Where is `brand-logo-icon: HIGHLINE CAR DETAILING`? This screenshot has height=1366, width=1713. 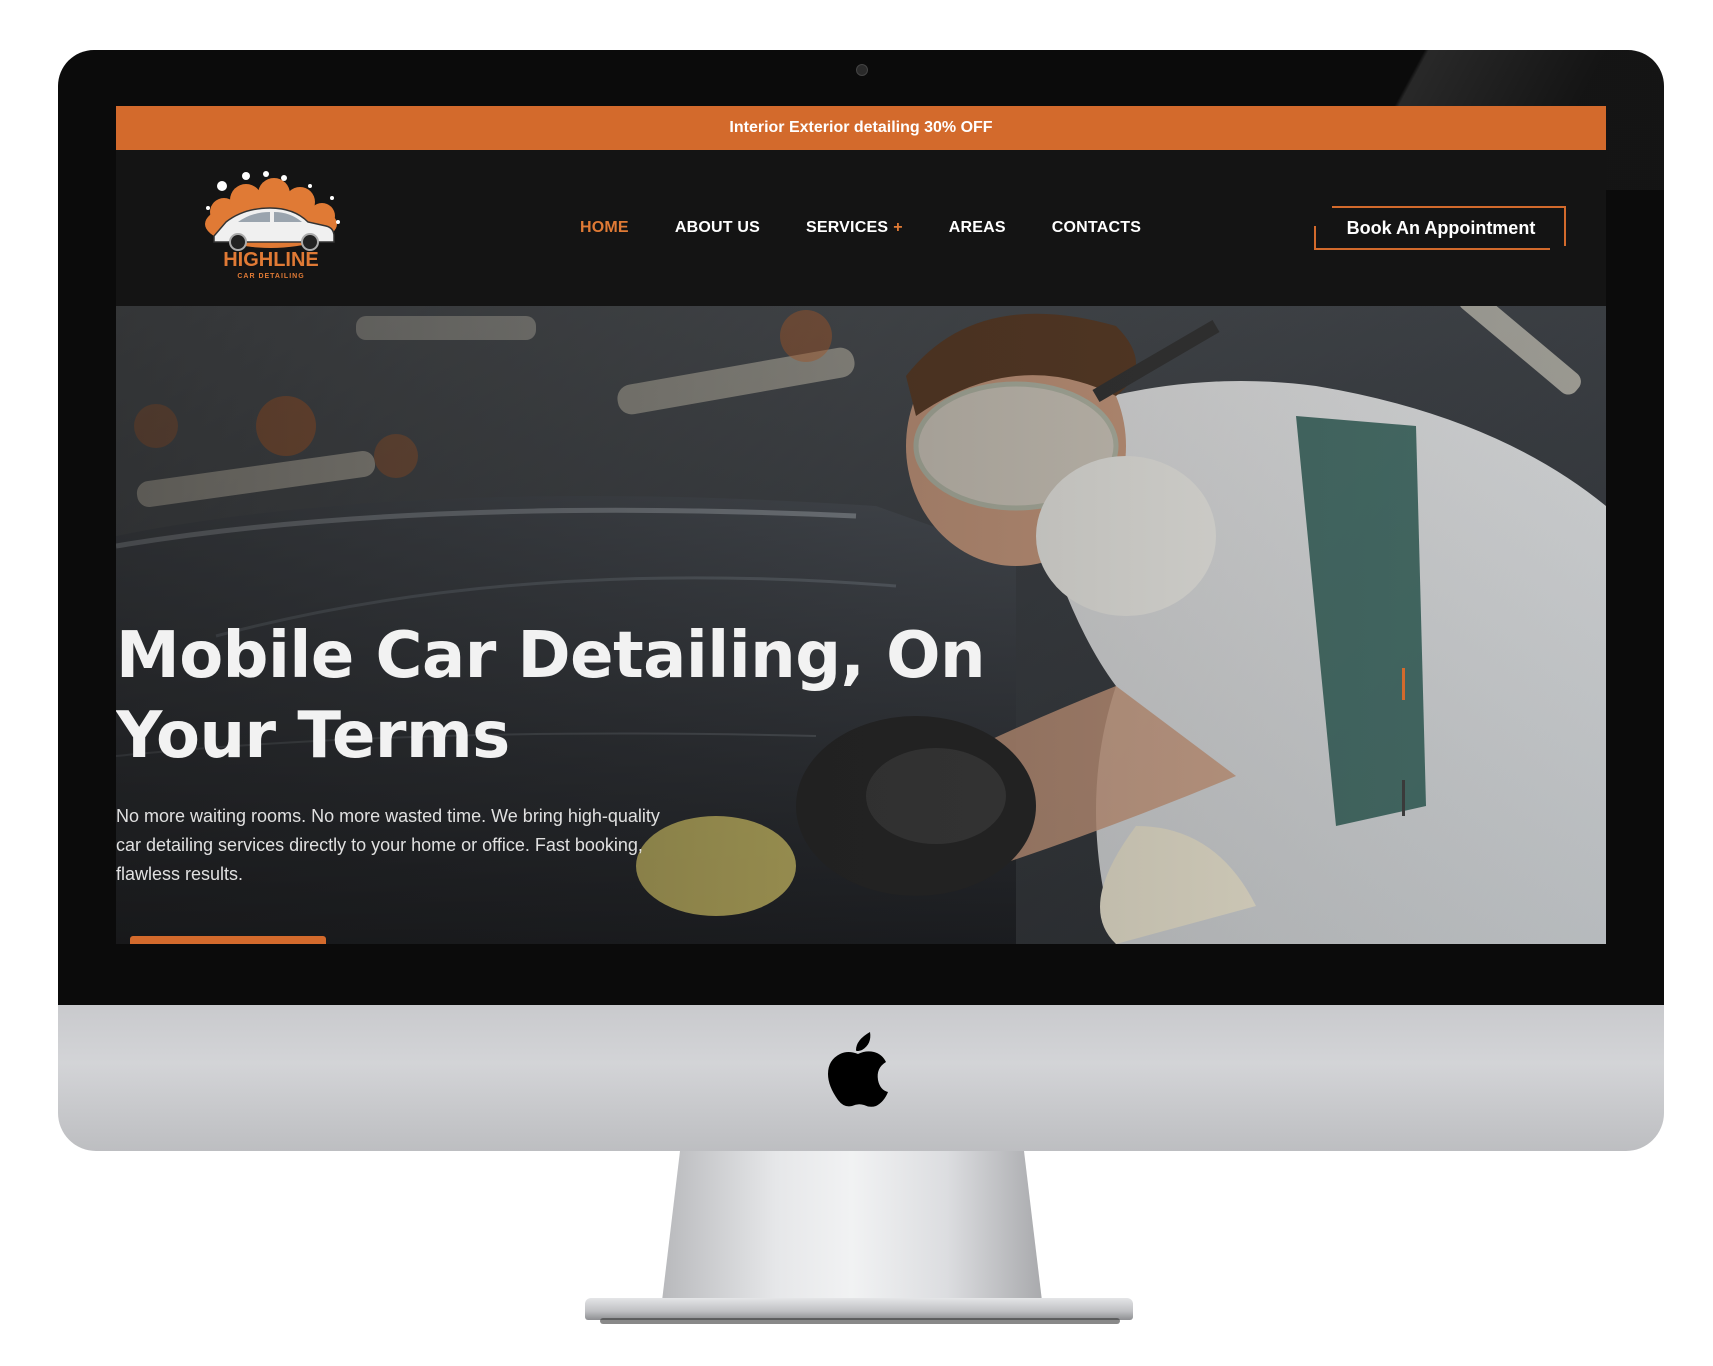
brand-logo-icon: HIGHLINE CAR DETAILING is located at coordinates (271, 223).